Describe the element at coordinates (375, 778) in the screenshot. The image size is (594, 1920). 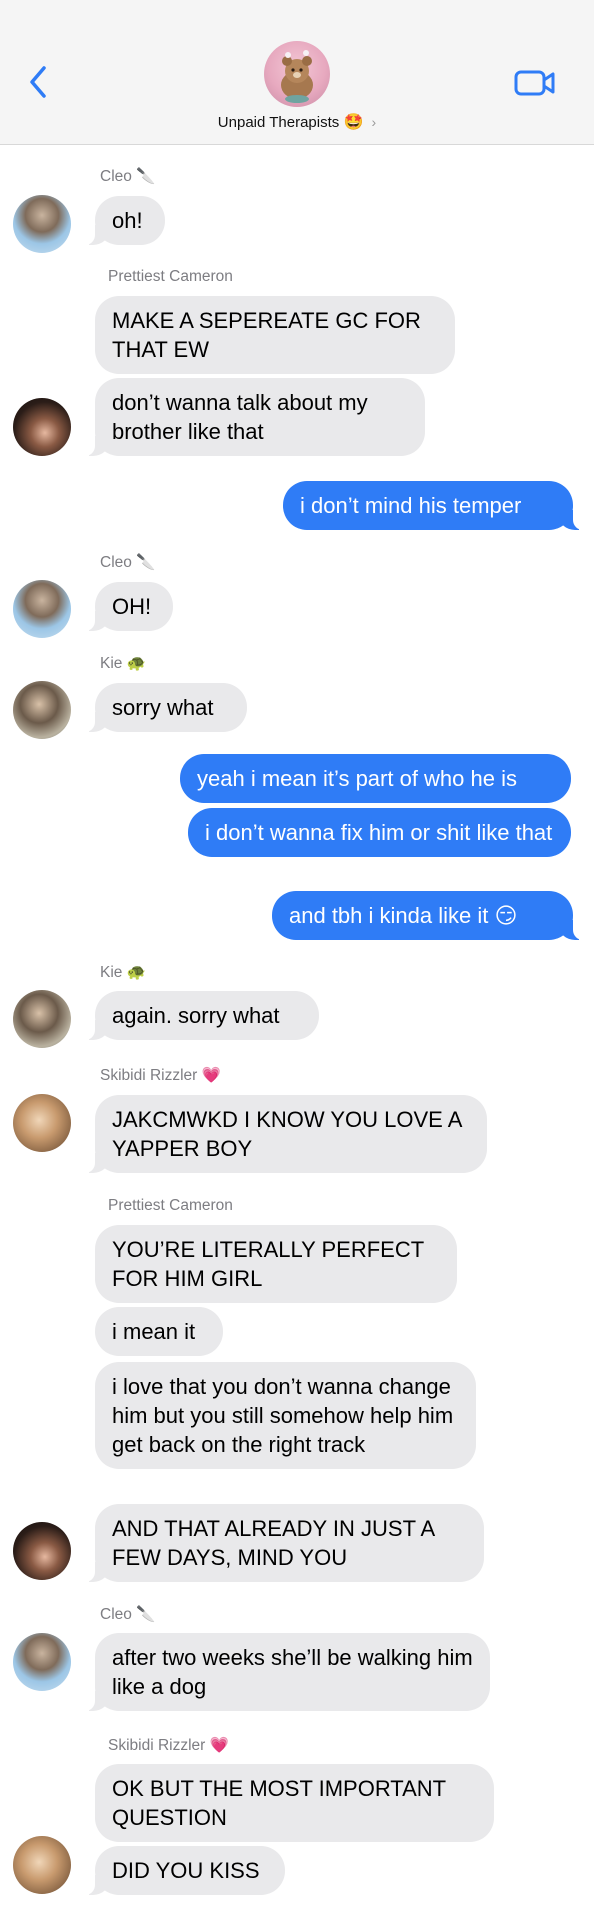
I see `message-bubble-sent: yeah i mean it’s part of who he is` at that location.